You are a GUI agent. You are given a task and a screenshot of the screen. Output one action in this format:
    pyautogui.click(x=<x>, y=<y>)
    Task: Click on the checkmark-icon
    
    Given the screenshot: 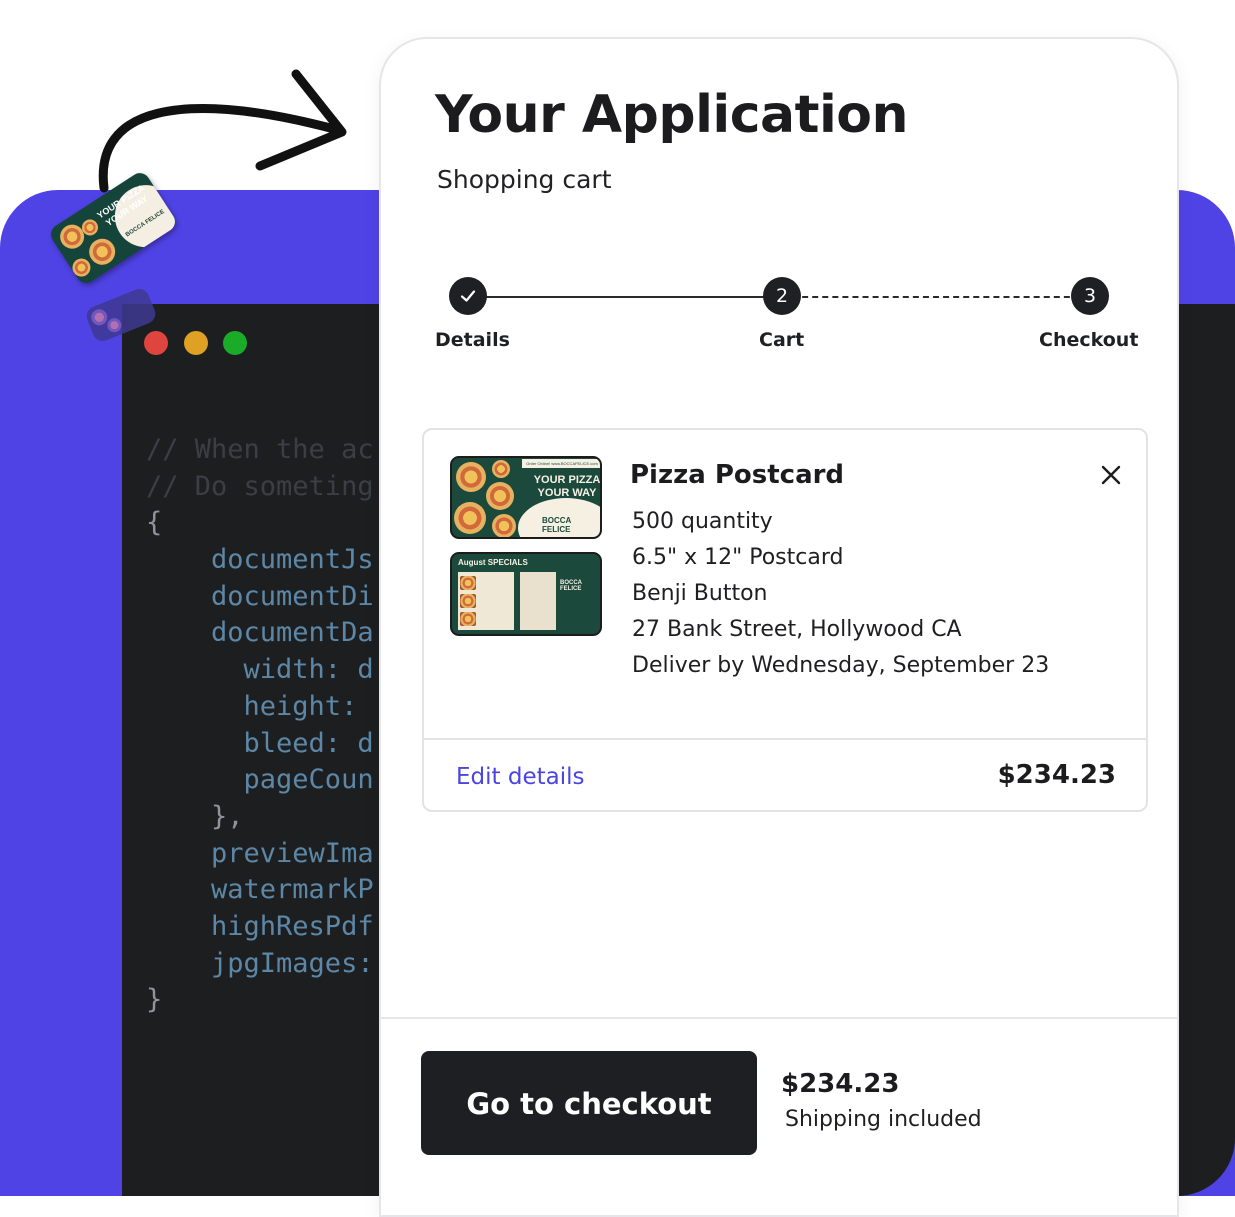 What is the action you would take?
    pyautogui.click(x=468, y=296)
    